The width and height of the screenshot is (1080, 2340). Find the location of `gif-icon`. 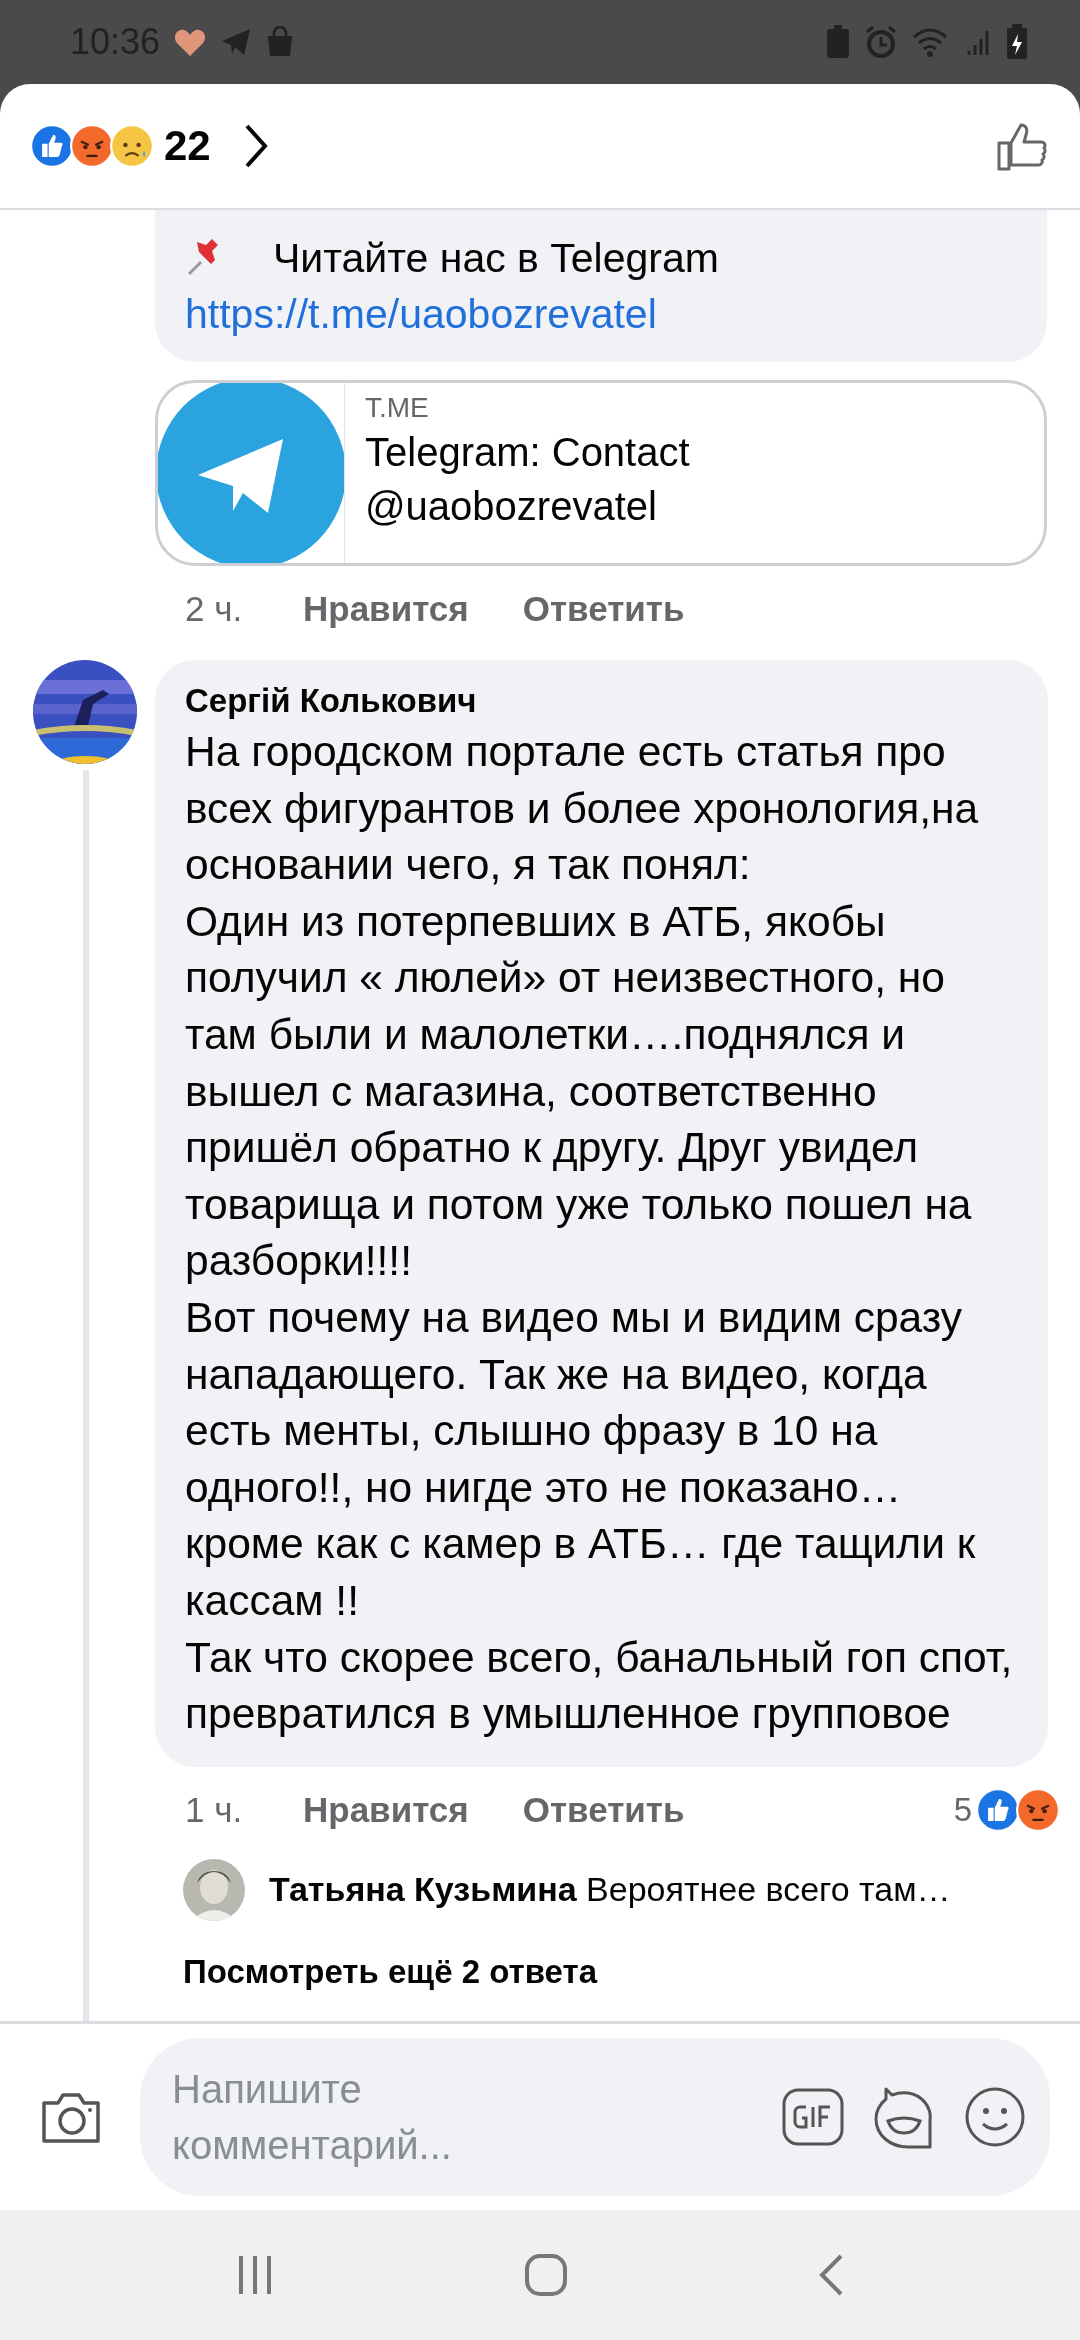

gif-icon is located at coordinates (813, 2117).